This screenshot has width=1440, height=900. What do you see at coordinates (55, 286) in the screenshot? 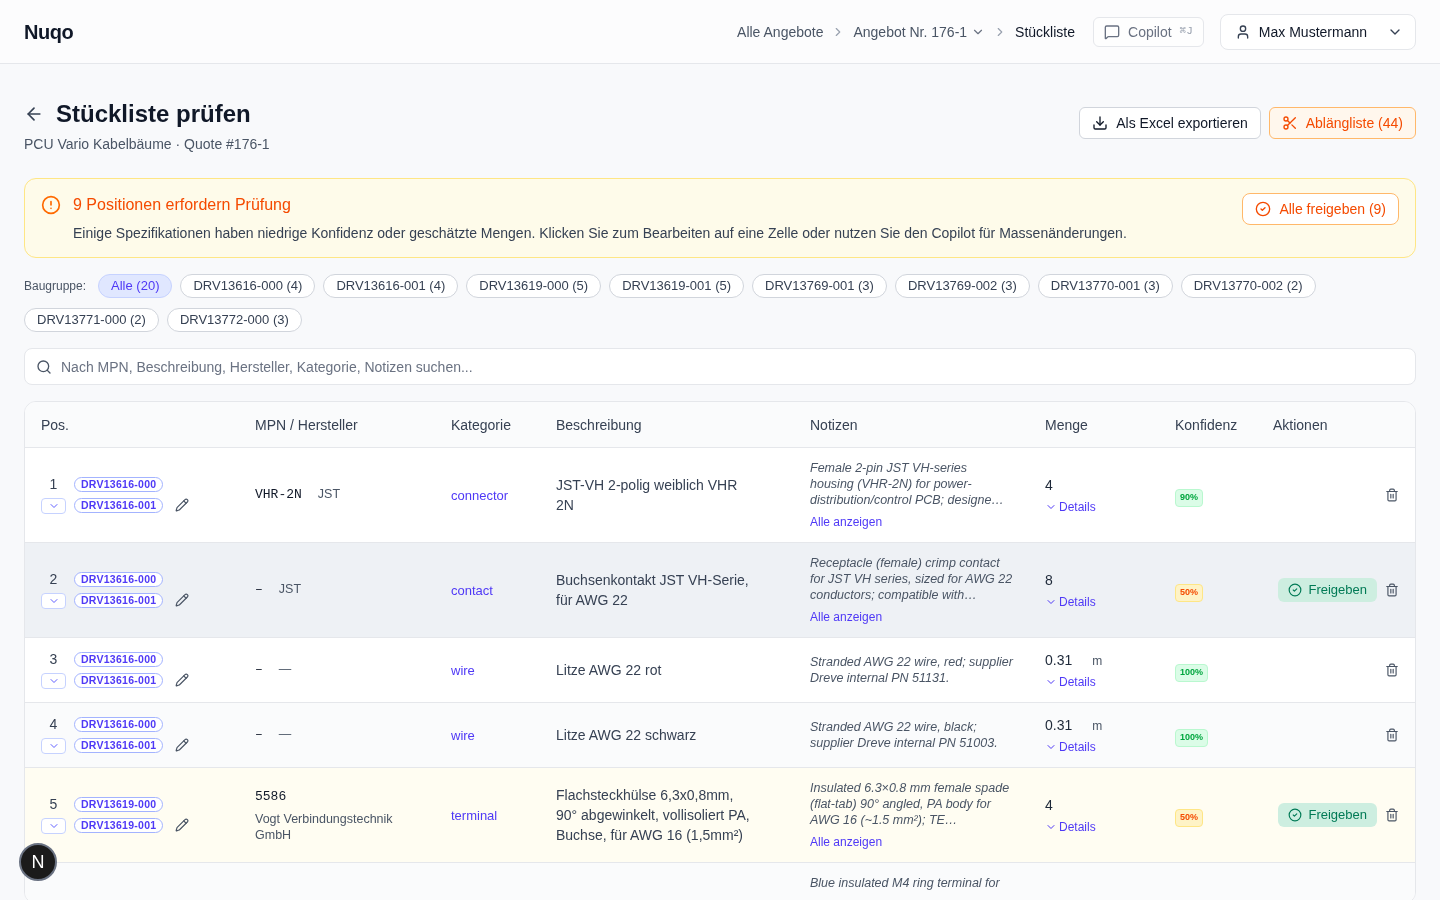
I see `filter-label: Baugruppe:` at bounding box center [55, 286].